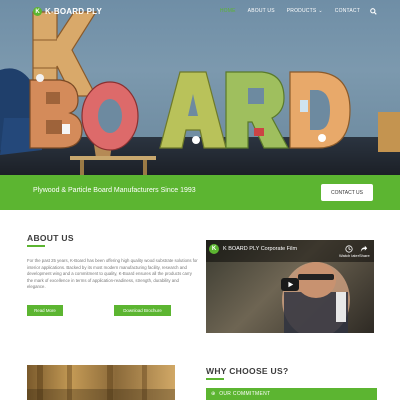 The height and width of the screenshot is (400, 400). What do you see at coordinates (347, 192) in the screenshot?
I see `contact-us-button: CONTACT US` at bounding box center [347, 192].